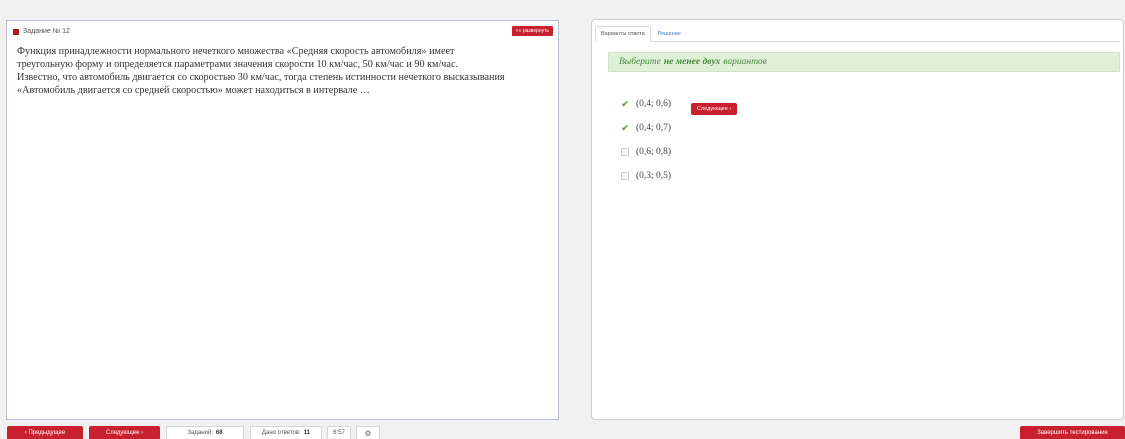 This screenshot has height=439, width=1125. What do you see at coordinates (16, 31) in the screenshot?
I see `question-marker-icon` at bounding box center [16, 31].